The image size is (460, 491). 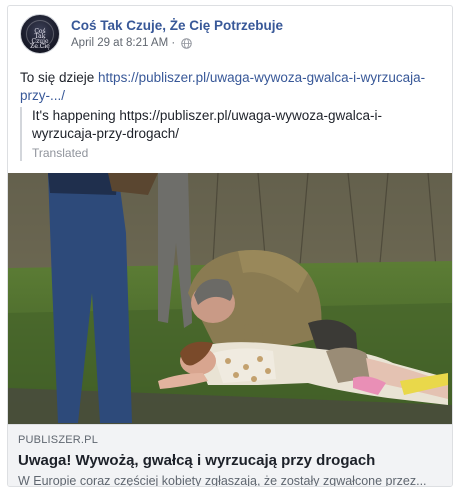 I want to click on post-message-text: To się dzieje, so click(x=59, y=77).